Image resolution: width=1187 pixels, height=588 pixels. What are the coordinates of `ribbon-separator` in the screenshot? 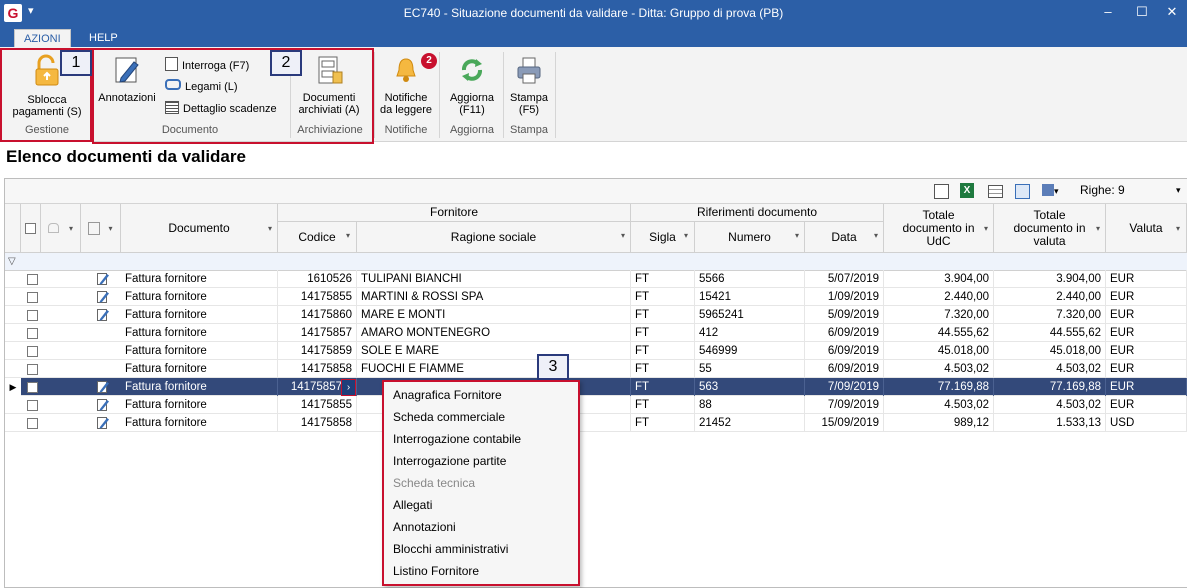 It's located at (439, 95).